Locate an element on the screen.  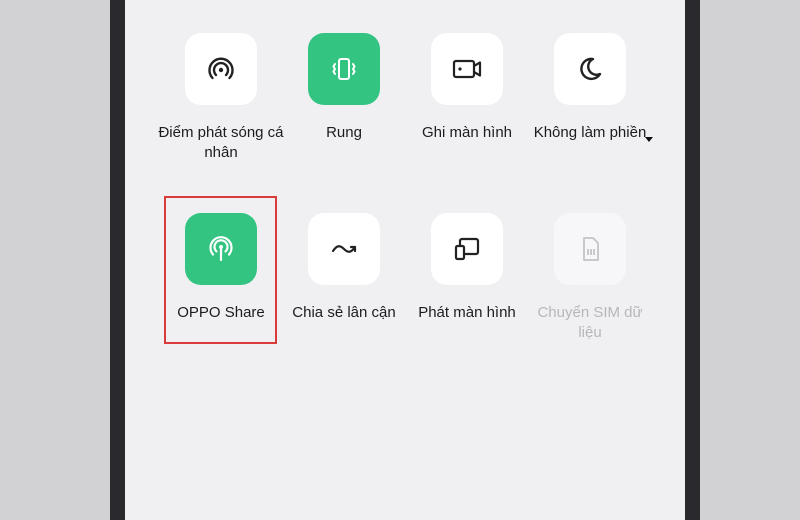
vibrate-icon is located at coordinates (344, 69).